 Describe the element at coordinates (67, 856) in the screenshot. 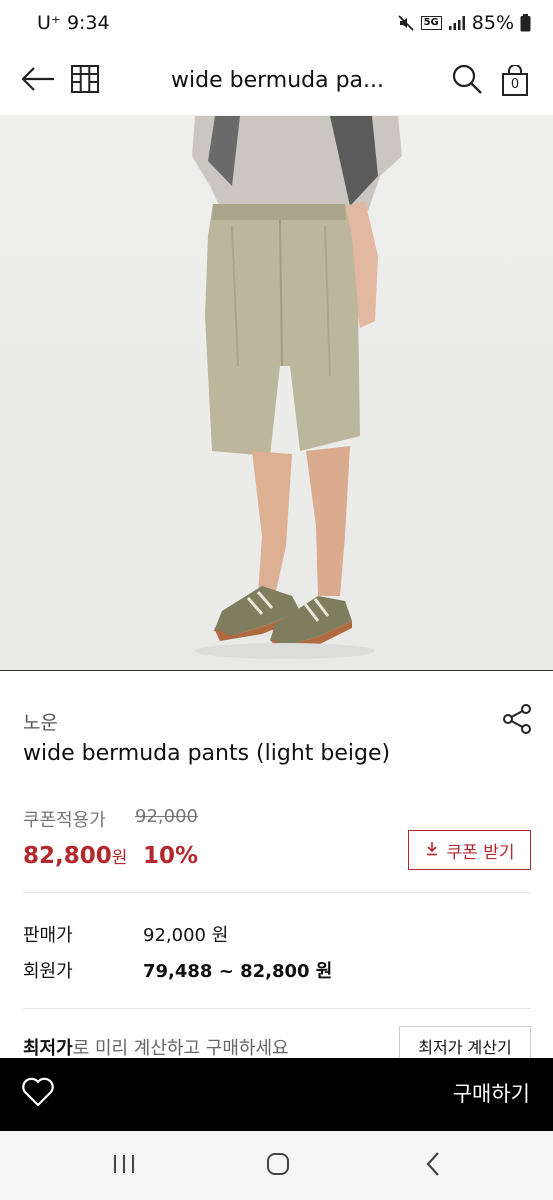

I see `sale-price-value: 82,800` at that location.